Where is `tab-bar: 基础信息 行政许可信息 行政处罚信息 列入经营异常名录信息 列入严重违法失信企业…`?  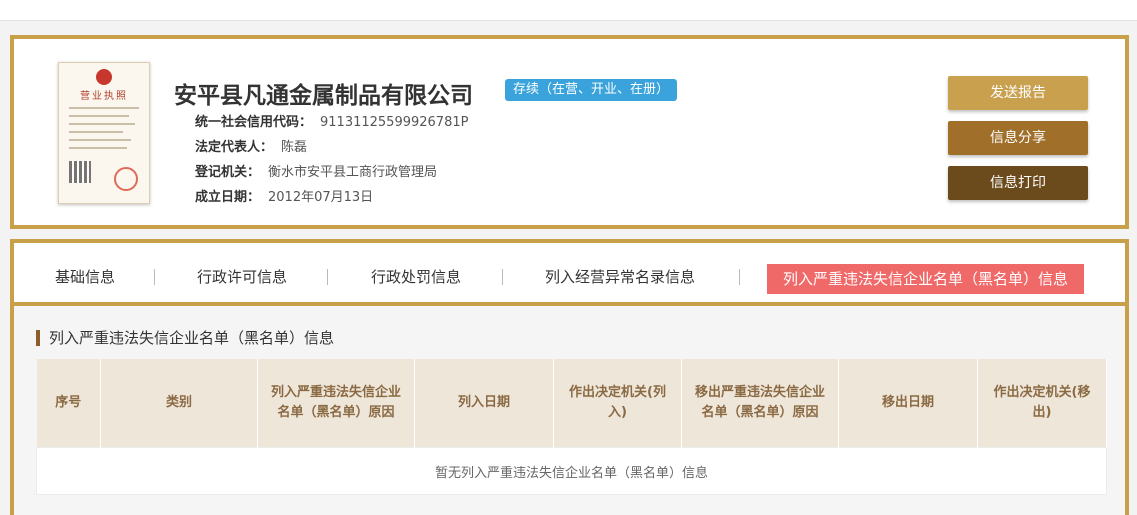
tab-bar: 基础信息 行政许可信息 行政处罚信息 列入经营异常名录信息 列入严重违法失信企业… is located at coordinates (569, 273).